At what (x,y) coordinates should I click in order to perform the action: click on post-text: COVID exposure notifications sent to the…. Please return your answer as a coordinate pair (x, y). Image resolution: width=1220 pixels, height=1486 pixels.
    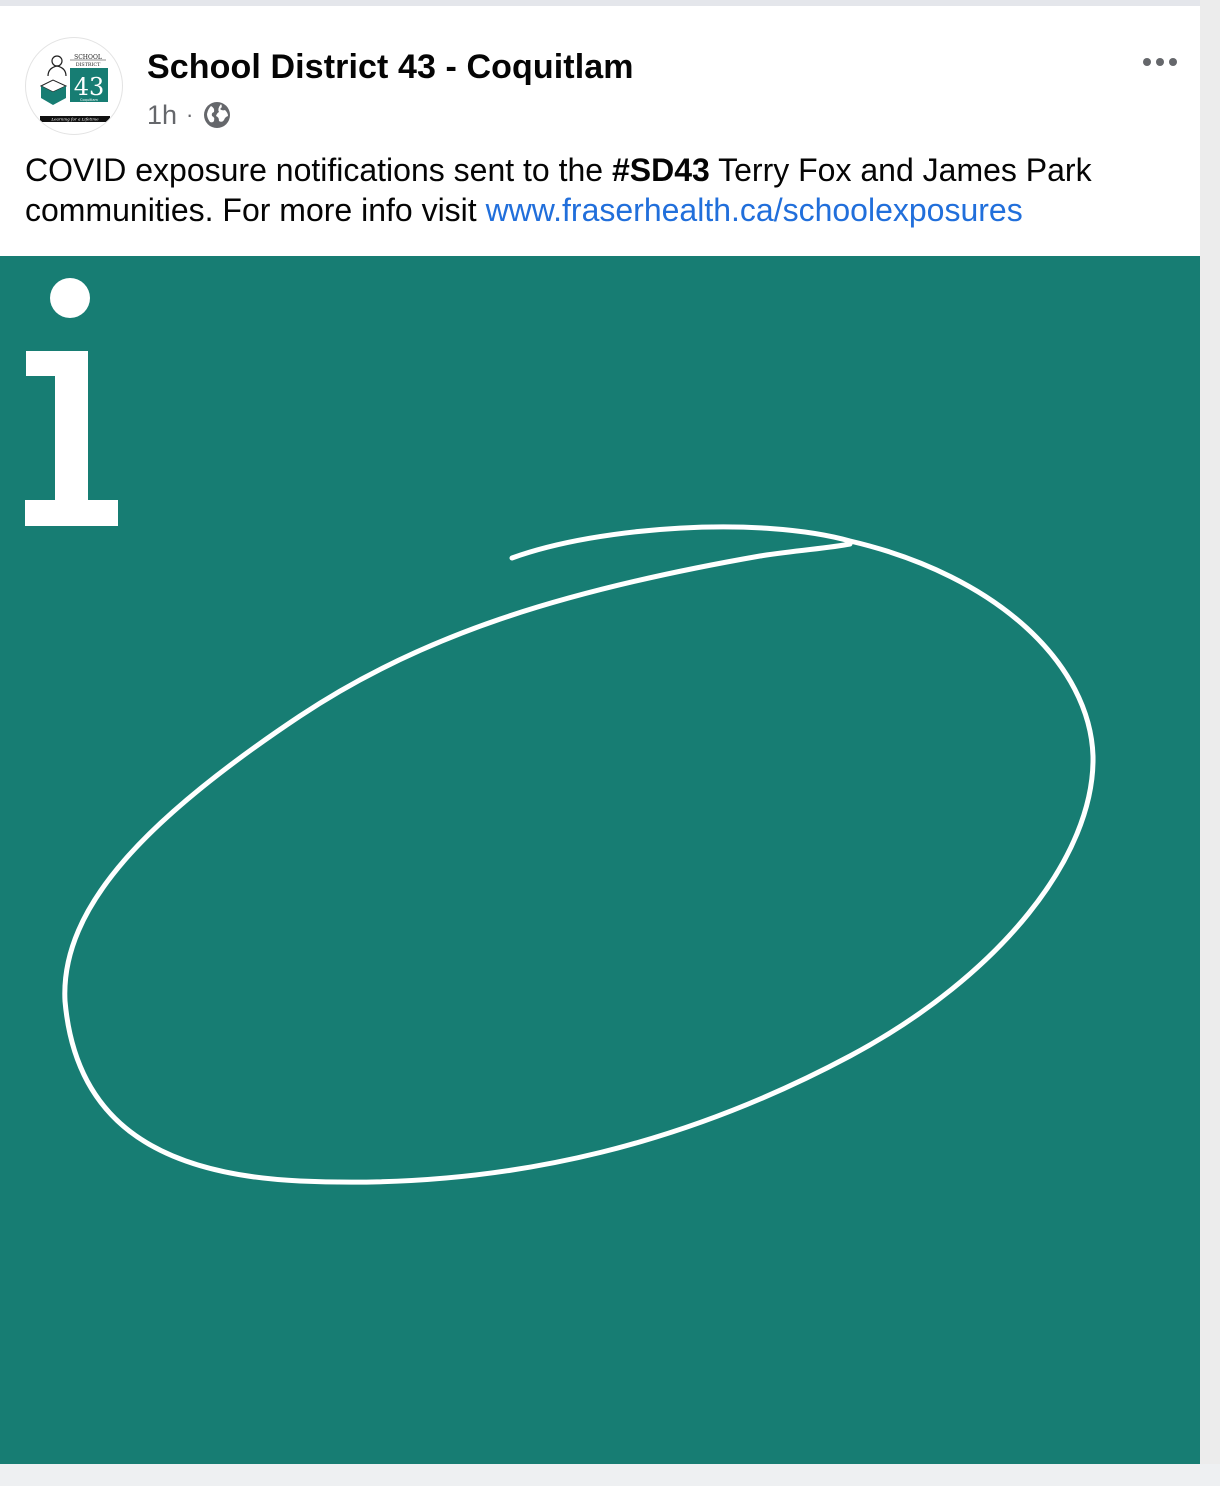
    Looking at the image, I should click on (605, 190).